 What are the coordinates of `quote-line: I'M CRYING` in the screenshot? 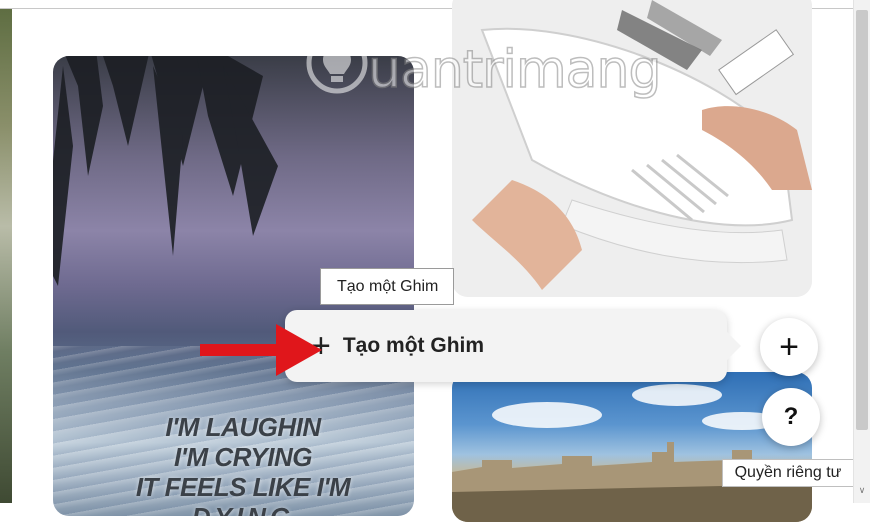 It's located at (243, 457).